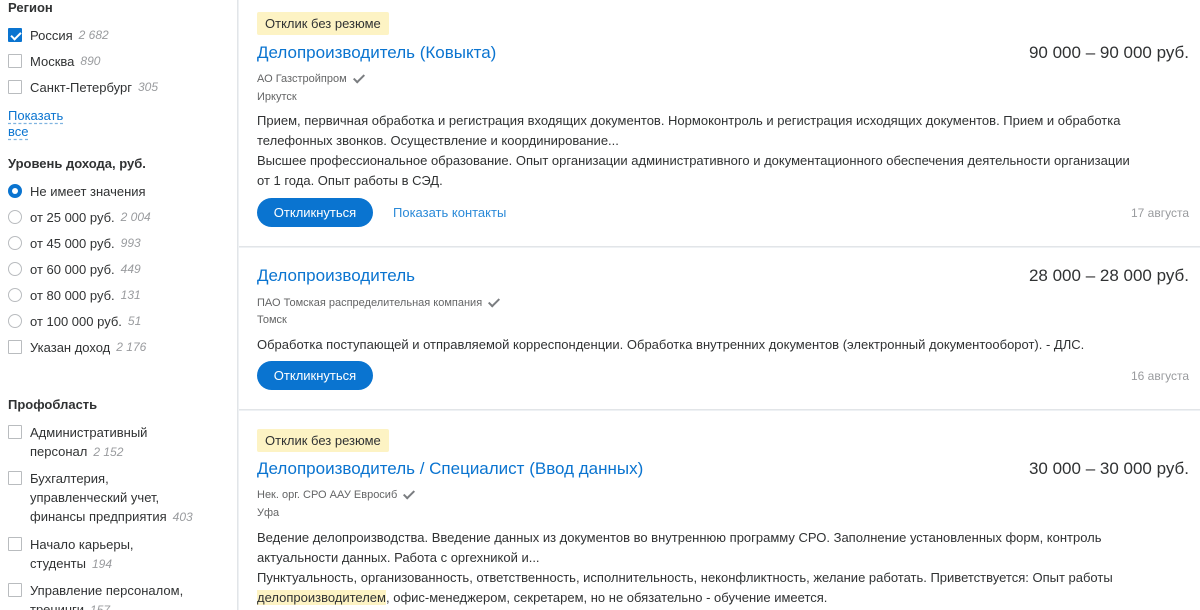 This screenshot has width=1200, height=610. Describe the element at coordinates (277, 97) in the screenshot. I see `vacancy-city: Иркутск` at that location.